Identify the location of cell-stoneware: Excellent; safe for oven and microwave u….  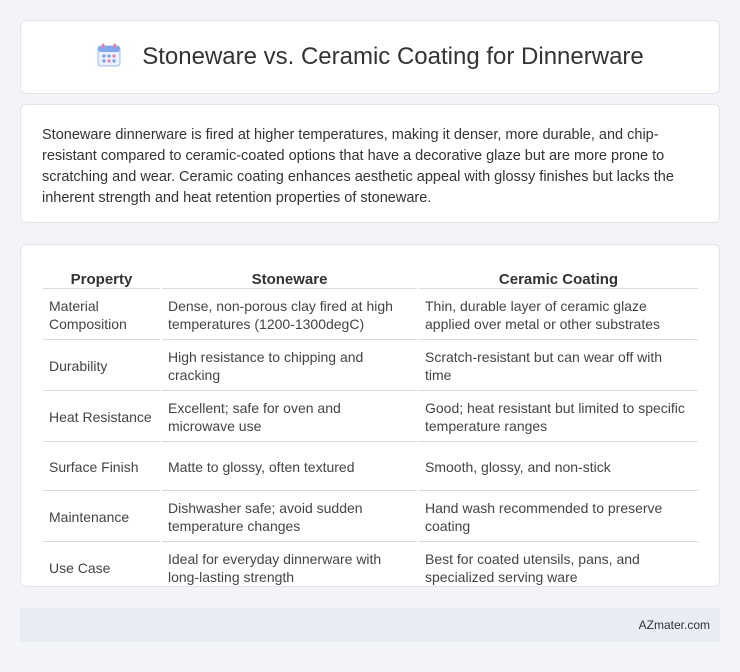
(289, 417).